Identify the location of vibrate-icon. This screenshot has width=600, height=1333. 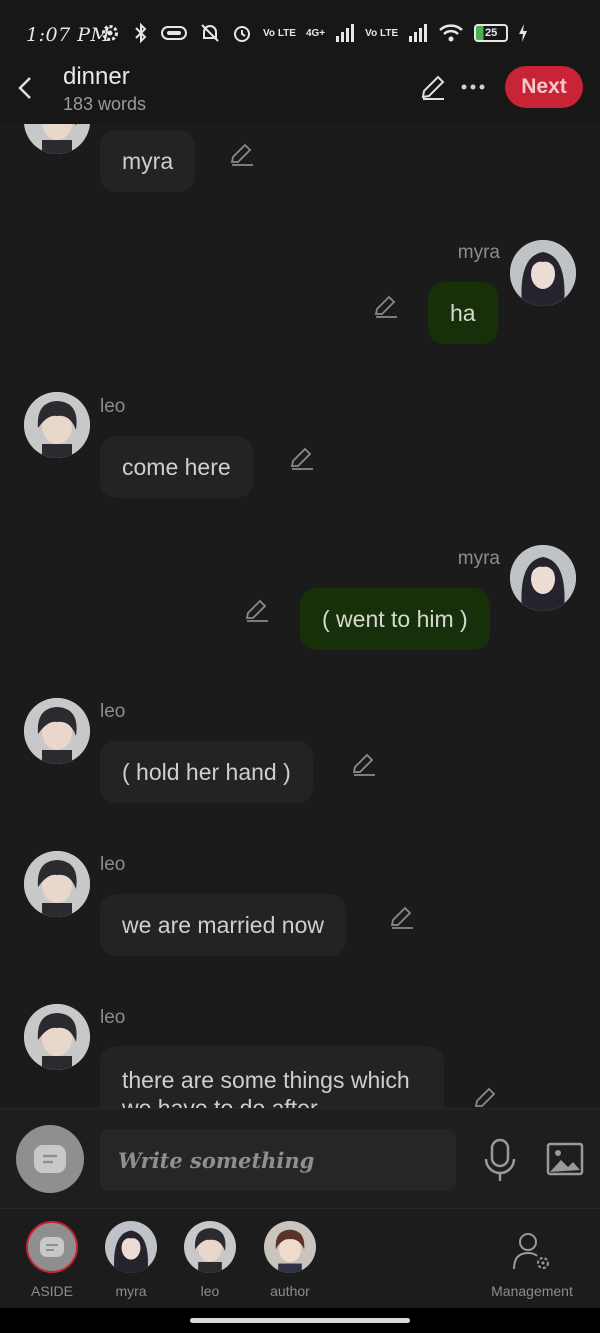
(174, 33).